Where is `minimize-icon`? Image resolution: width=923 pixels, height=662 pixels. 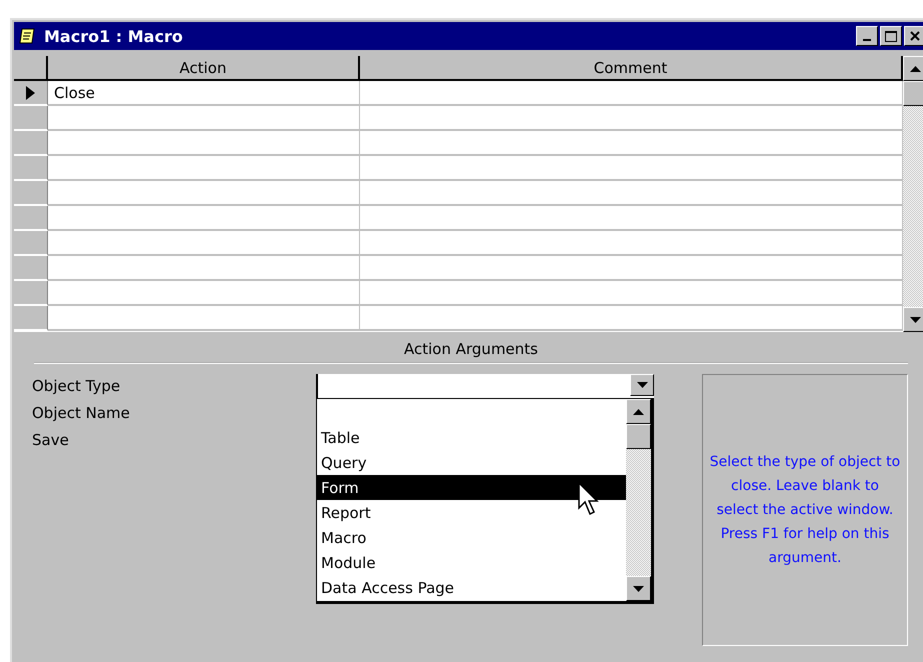 minimize-icon is located at coordinates (867, 40).